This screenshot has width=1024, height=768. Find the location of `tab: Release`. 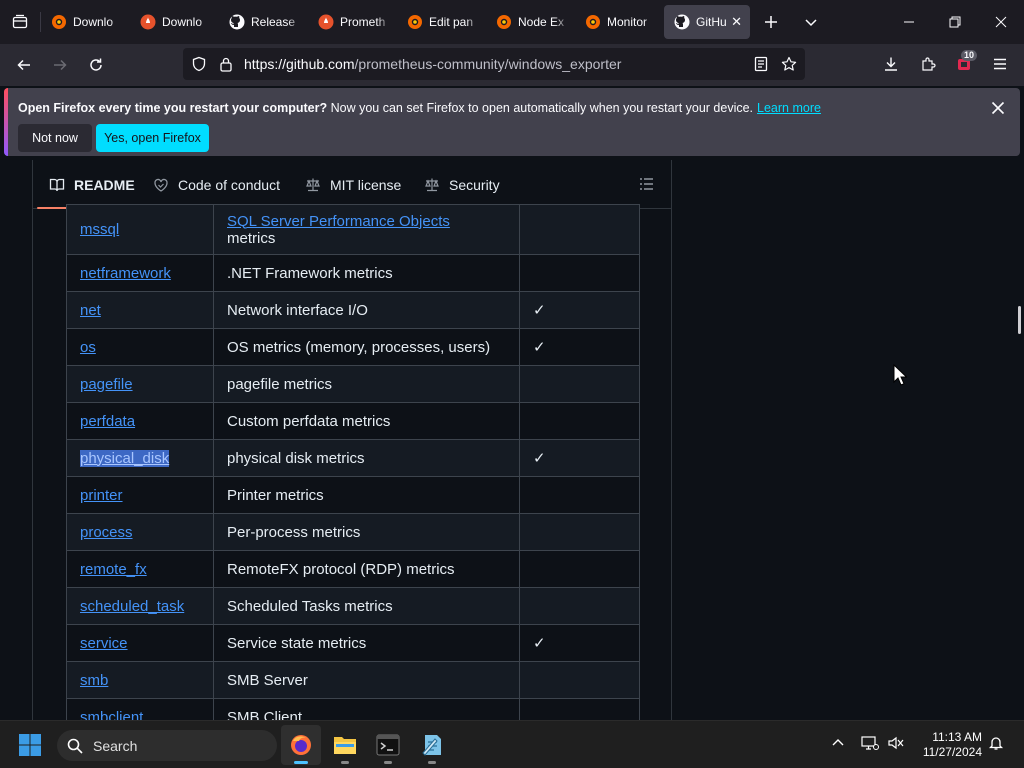

tab: Release is located at coordinates (263, 22).